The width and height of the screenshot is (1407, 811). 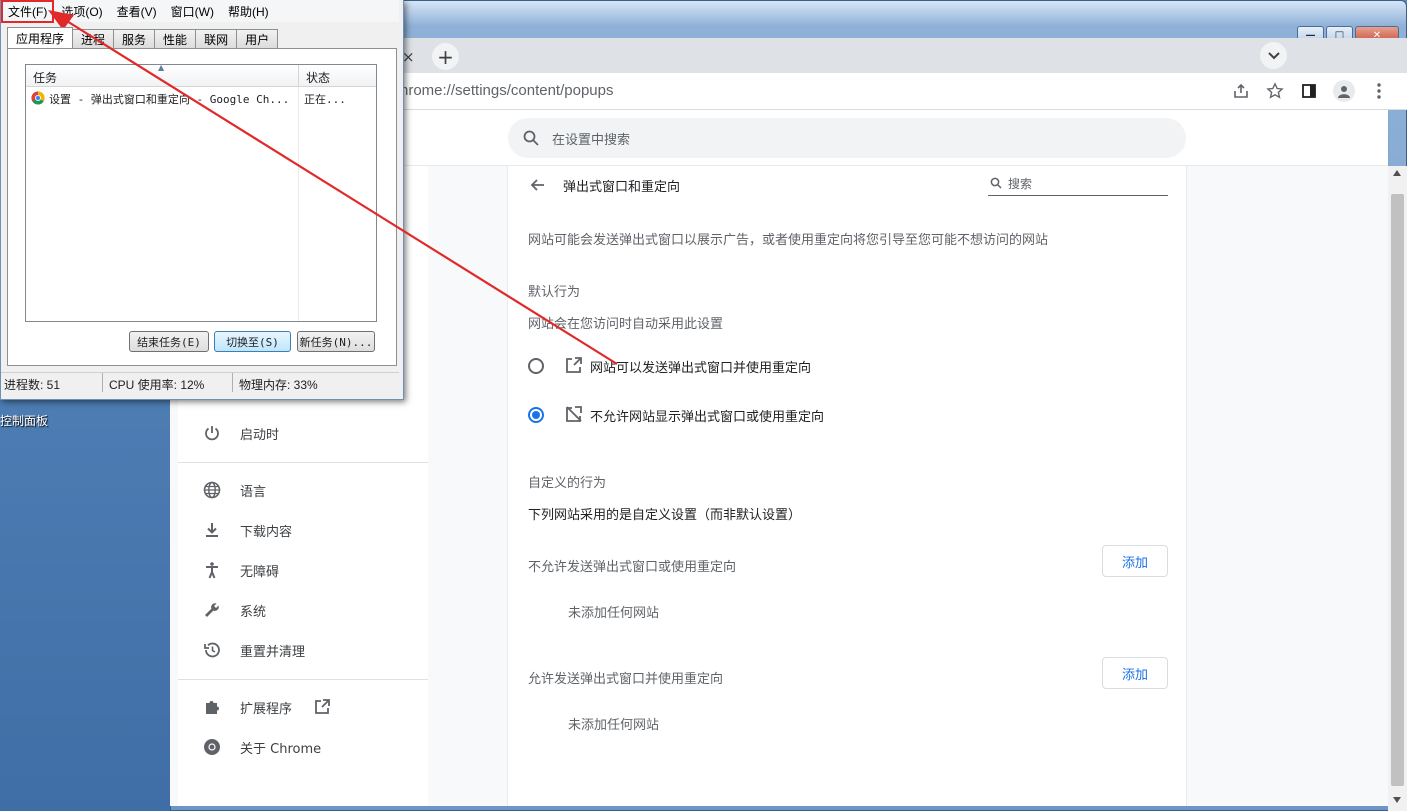 I want to click on globe-icon, so click(x=212, y=490).